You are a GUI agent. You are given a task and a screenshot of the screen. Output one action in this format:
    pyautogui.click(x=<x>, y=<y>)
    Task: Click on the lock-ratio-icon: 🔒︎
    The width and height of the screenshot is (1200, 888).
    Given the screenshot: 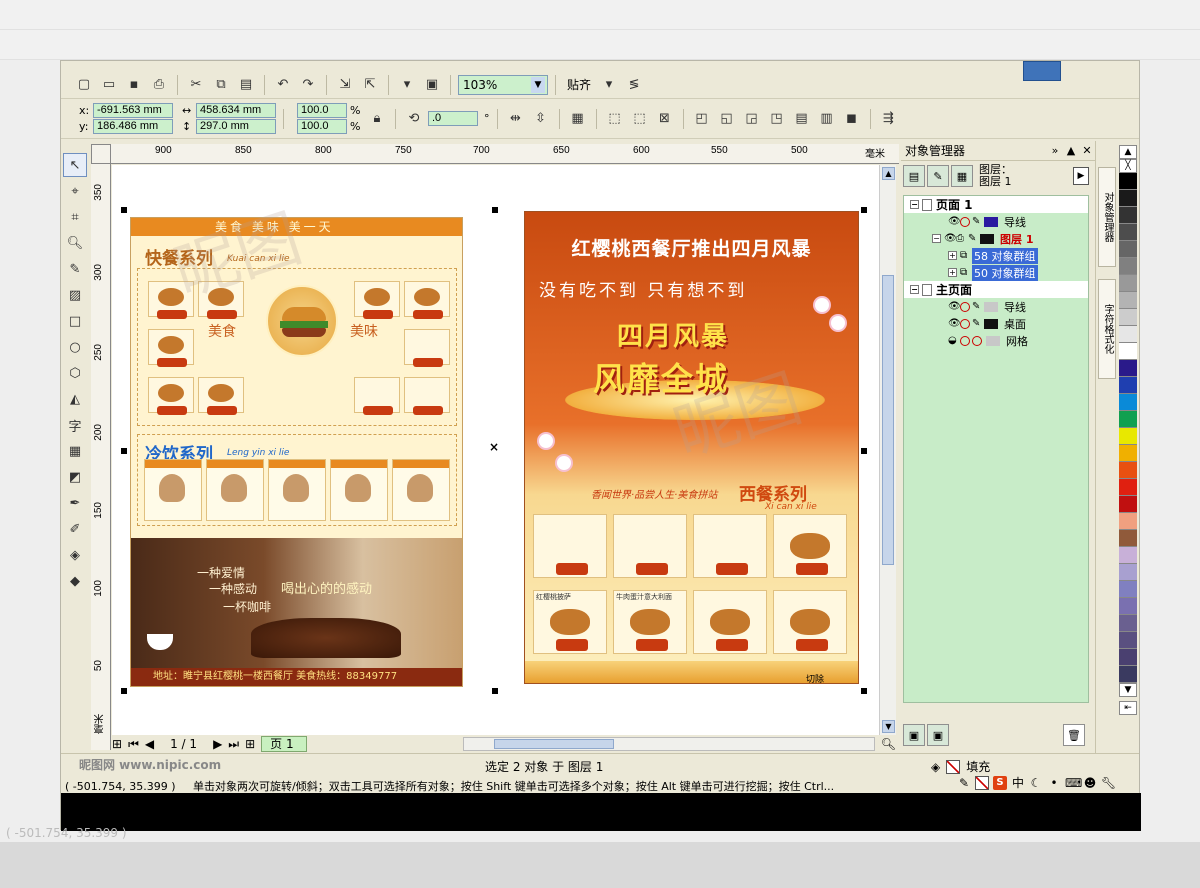 What is the action you would take?
    pyautogui.click(x=377, y=119)
    